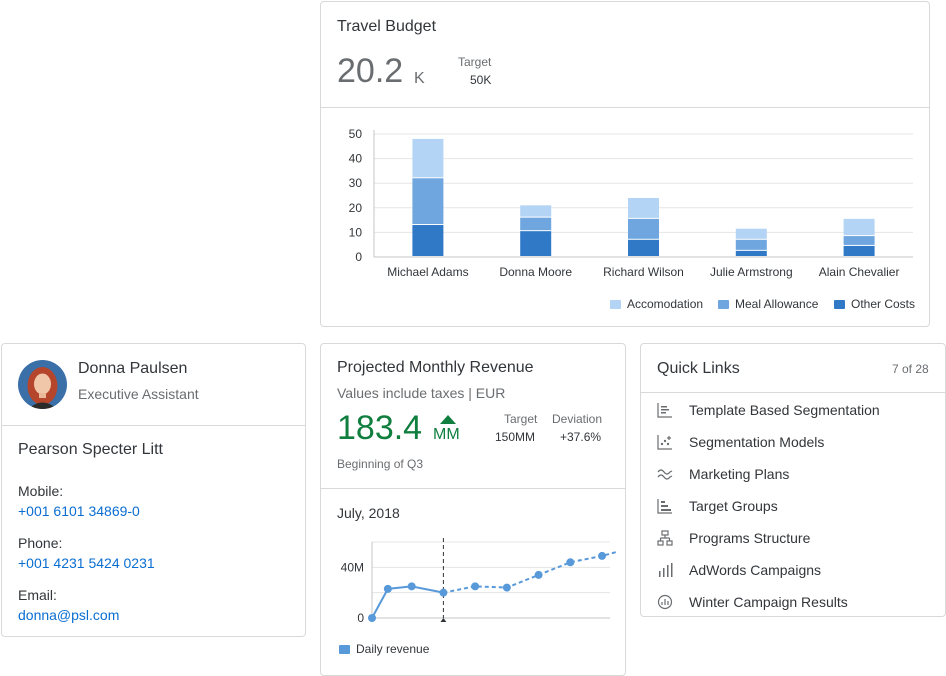  Describe the element at coordinates (751, 272) in the screenshot. I see `x-tick-label: Julie Armstrong` at that location.